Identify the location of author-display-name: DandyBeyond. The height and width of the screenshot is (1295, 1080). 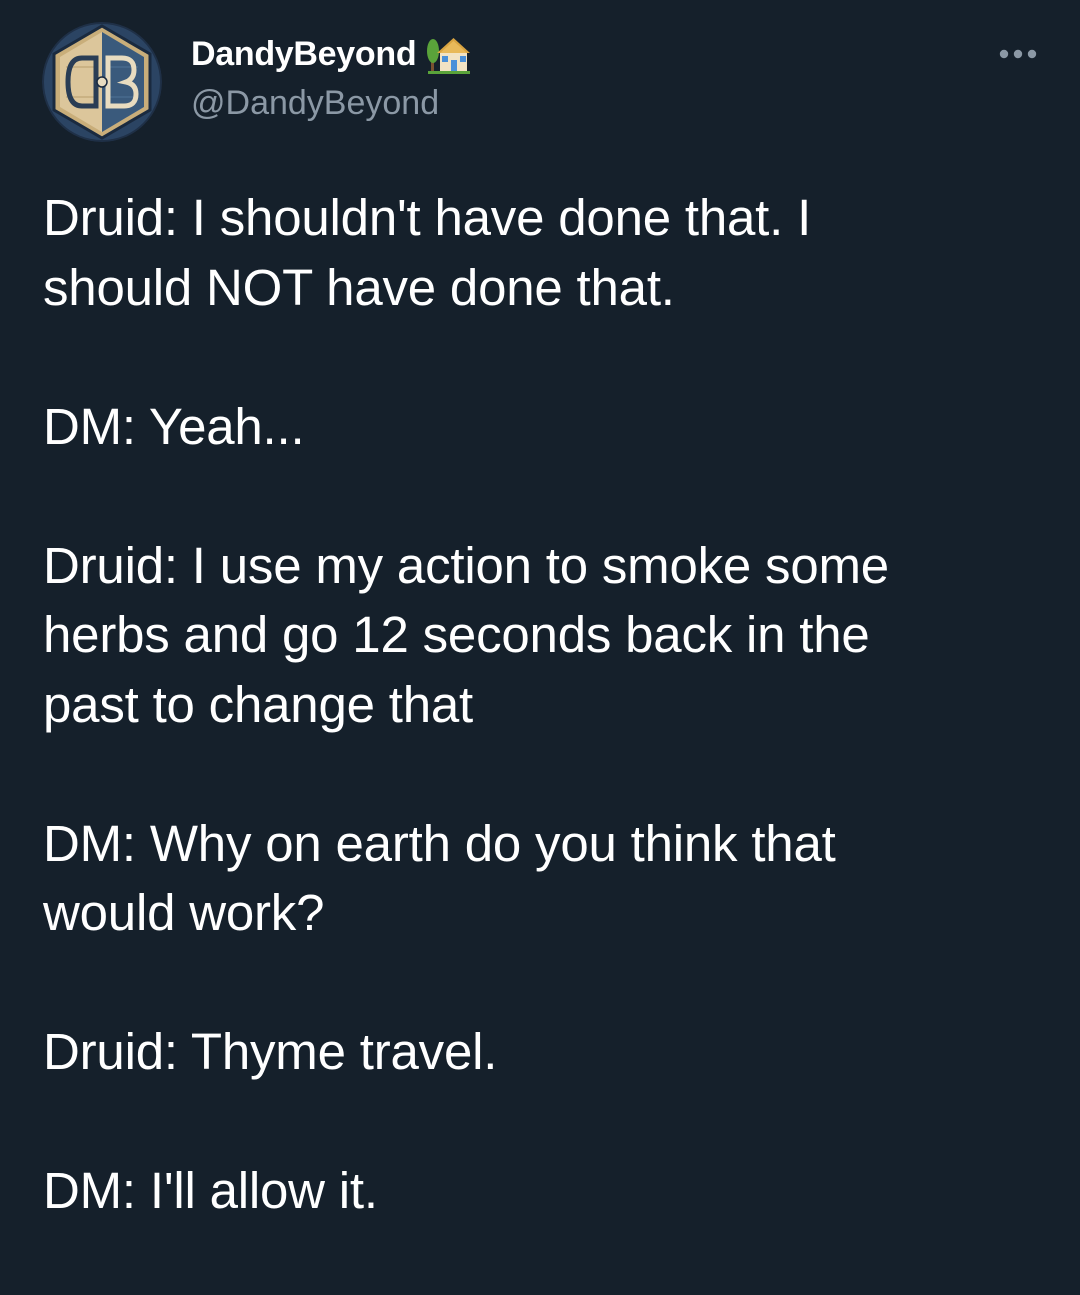
(331, 54).